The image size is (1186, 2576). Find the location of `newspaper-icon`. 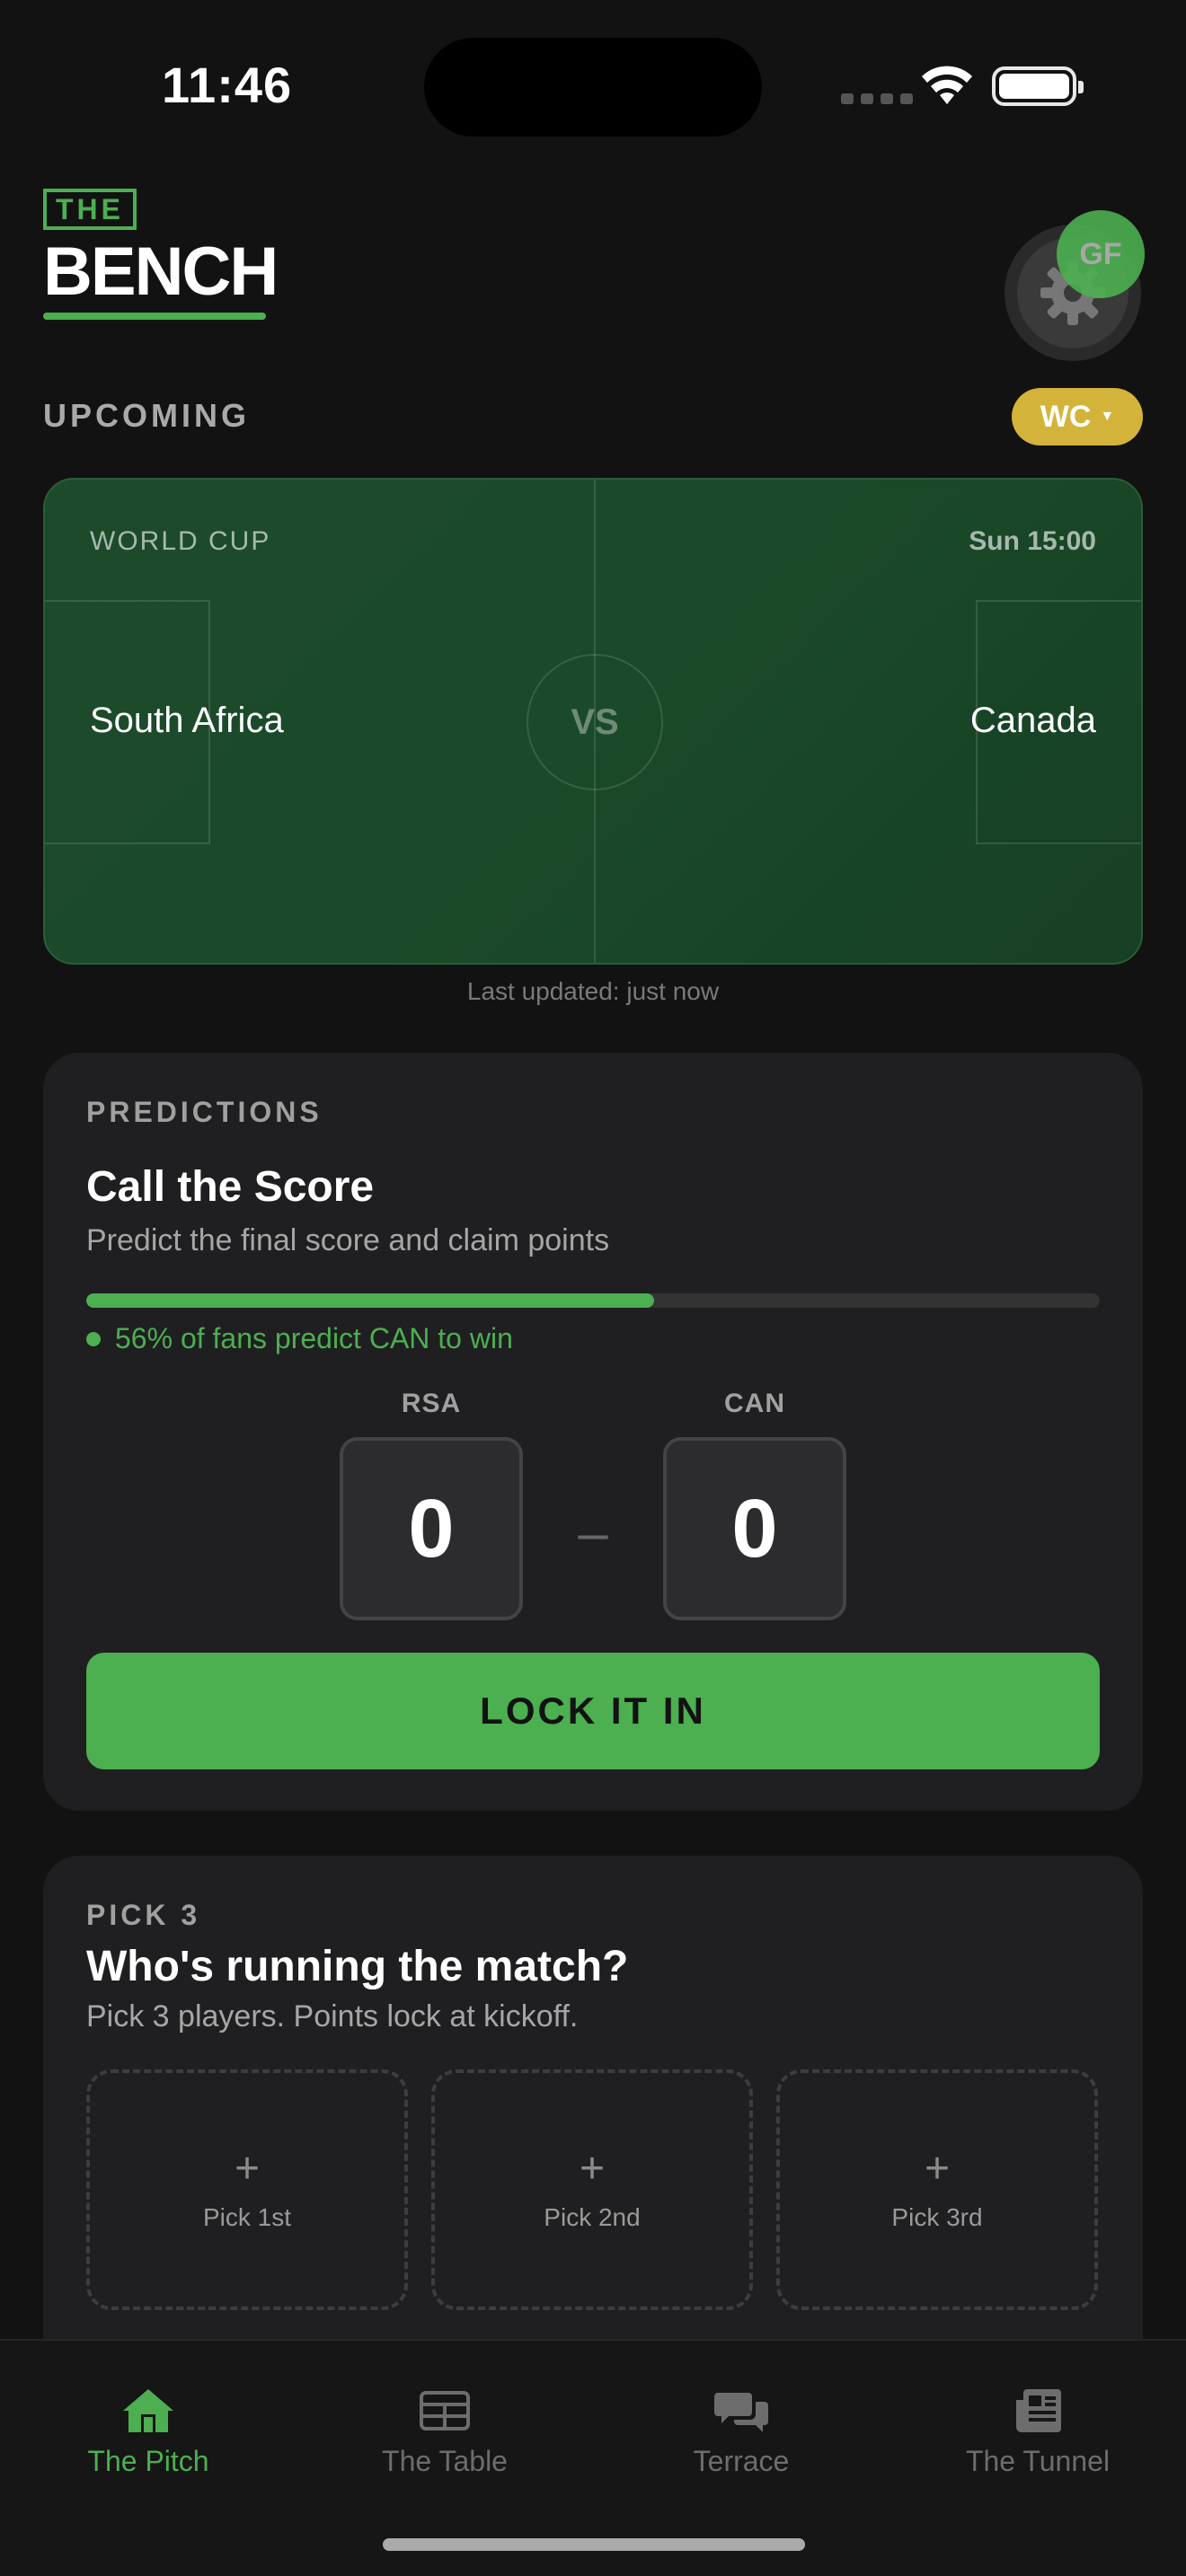

newspaper-icon is located at coordinates (1038, 2410).